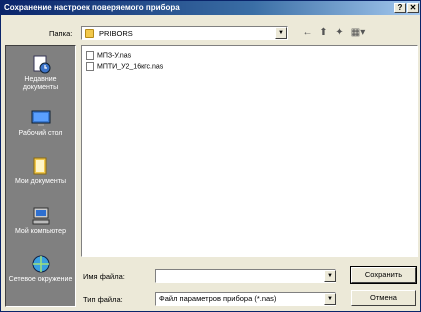  I want to click on back-icon: ←, so click(307, 33).